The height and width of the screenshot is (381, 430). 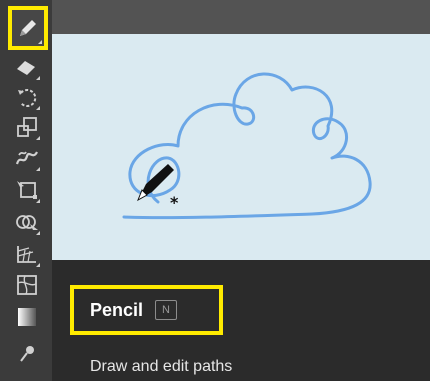 What do you see at coordinates (27, 222) in the screenshot?
I see `shape-builder-tool-button` at bounding box center [27, 222].